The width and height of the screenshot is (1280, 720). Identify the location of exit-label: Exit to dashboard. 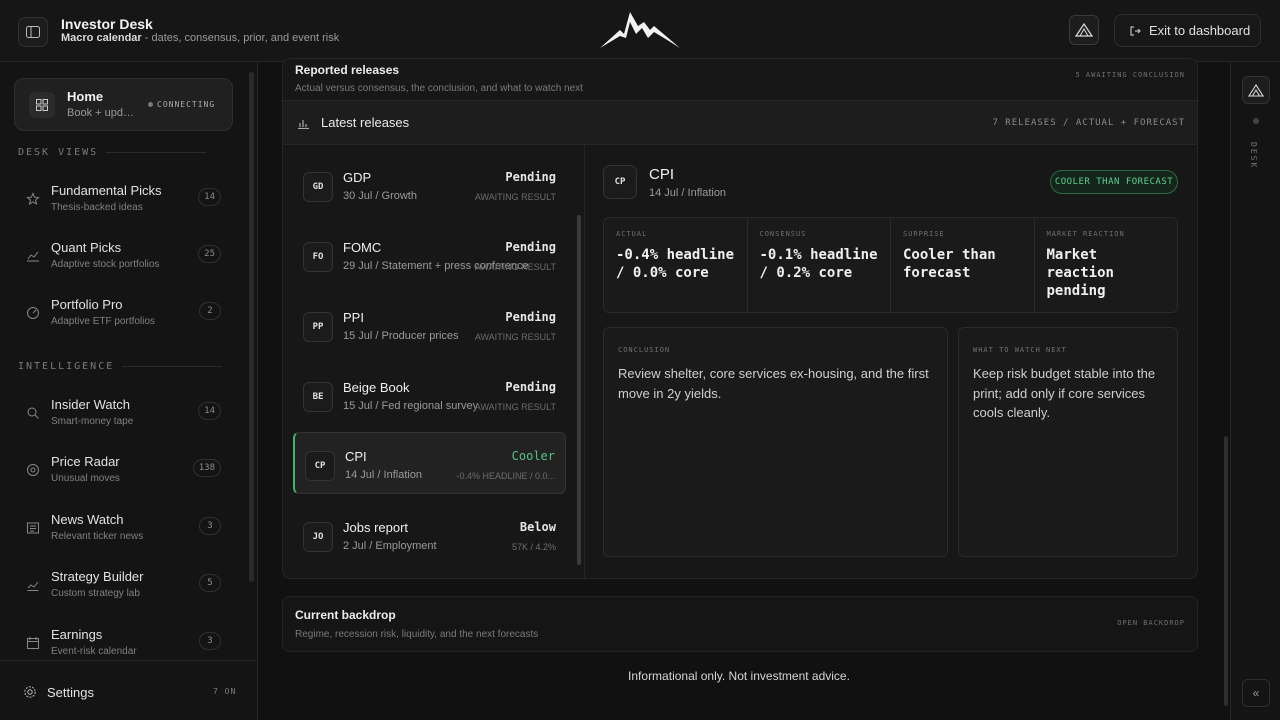
(1200, 30).